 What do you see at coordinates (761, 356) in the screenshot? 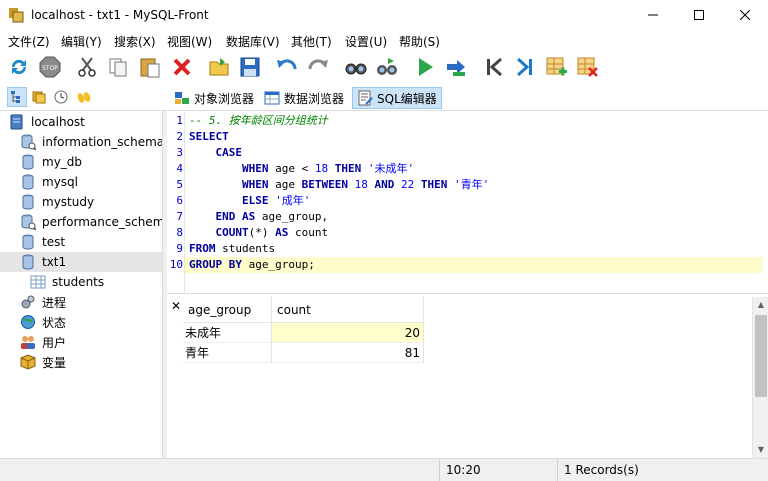
I see `scrollbar-thumb` at bounding box center [761, 356].